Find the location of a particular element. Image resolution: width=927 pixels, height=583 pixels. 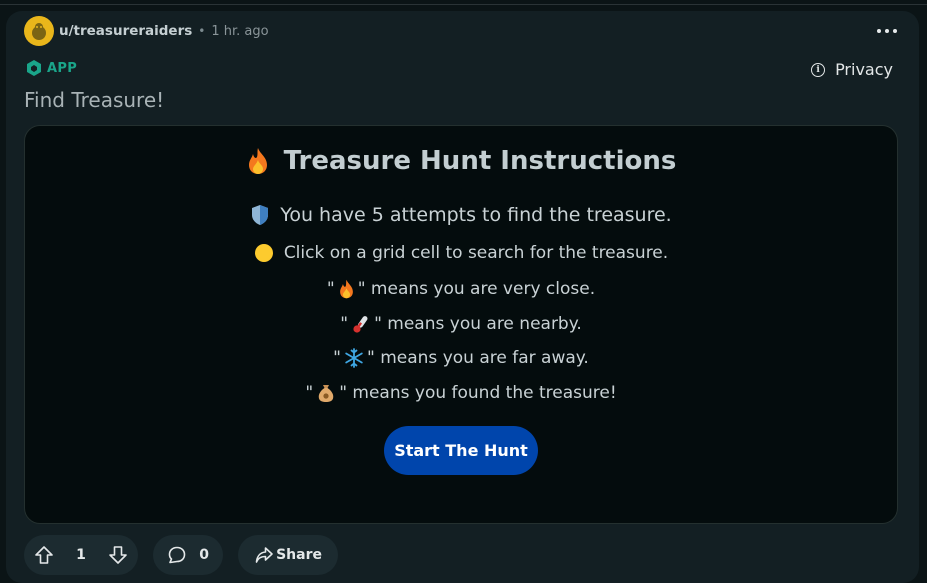

post-title: Find Treasure! is located at coordinates (94, 100).